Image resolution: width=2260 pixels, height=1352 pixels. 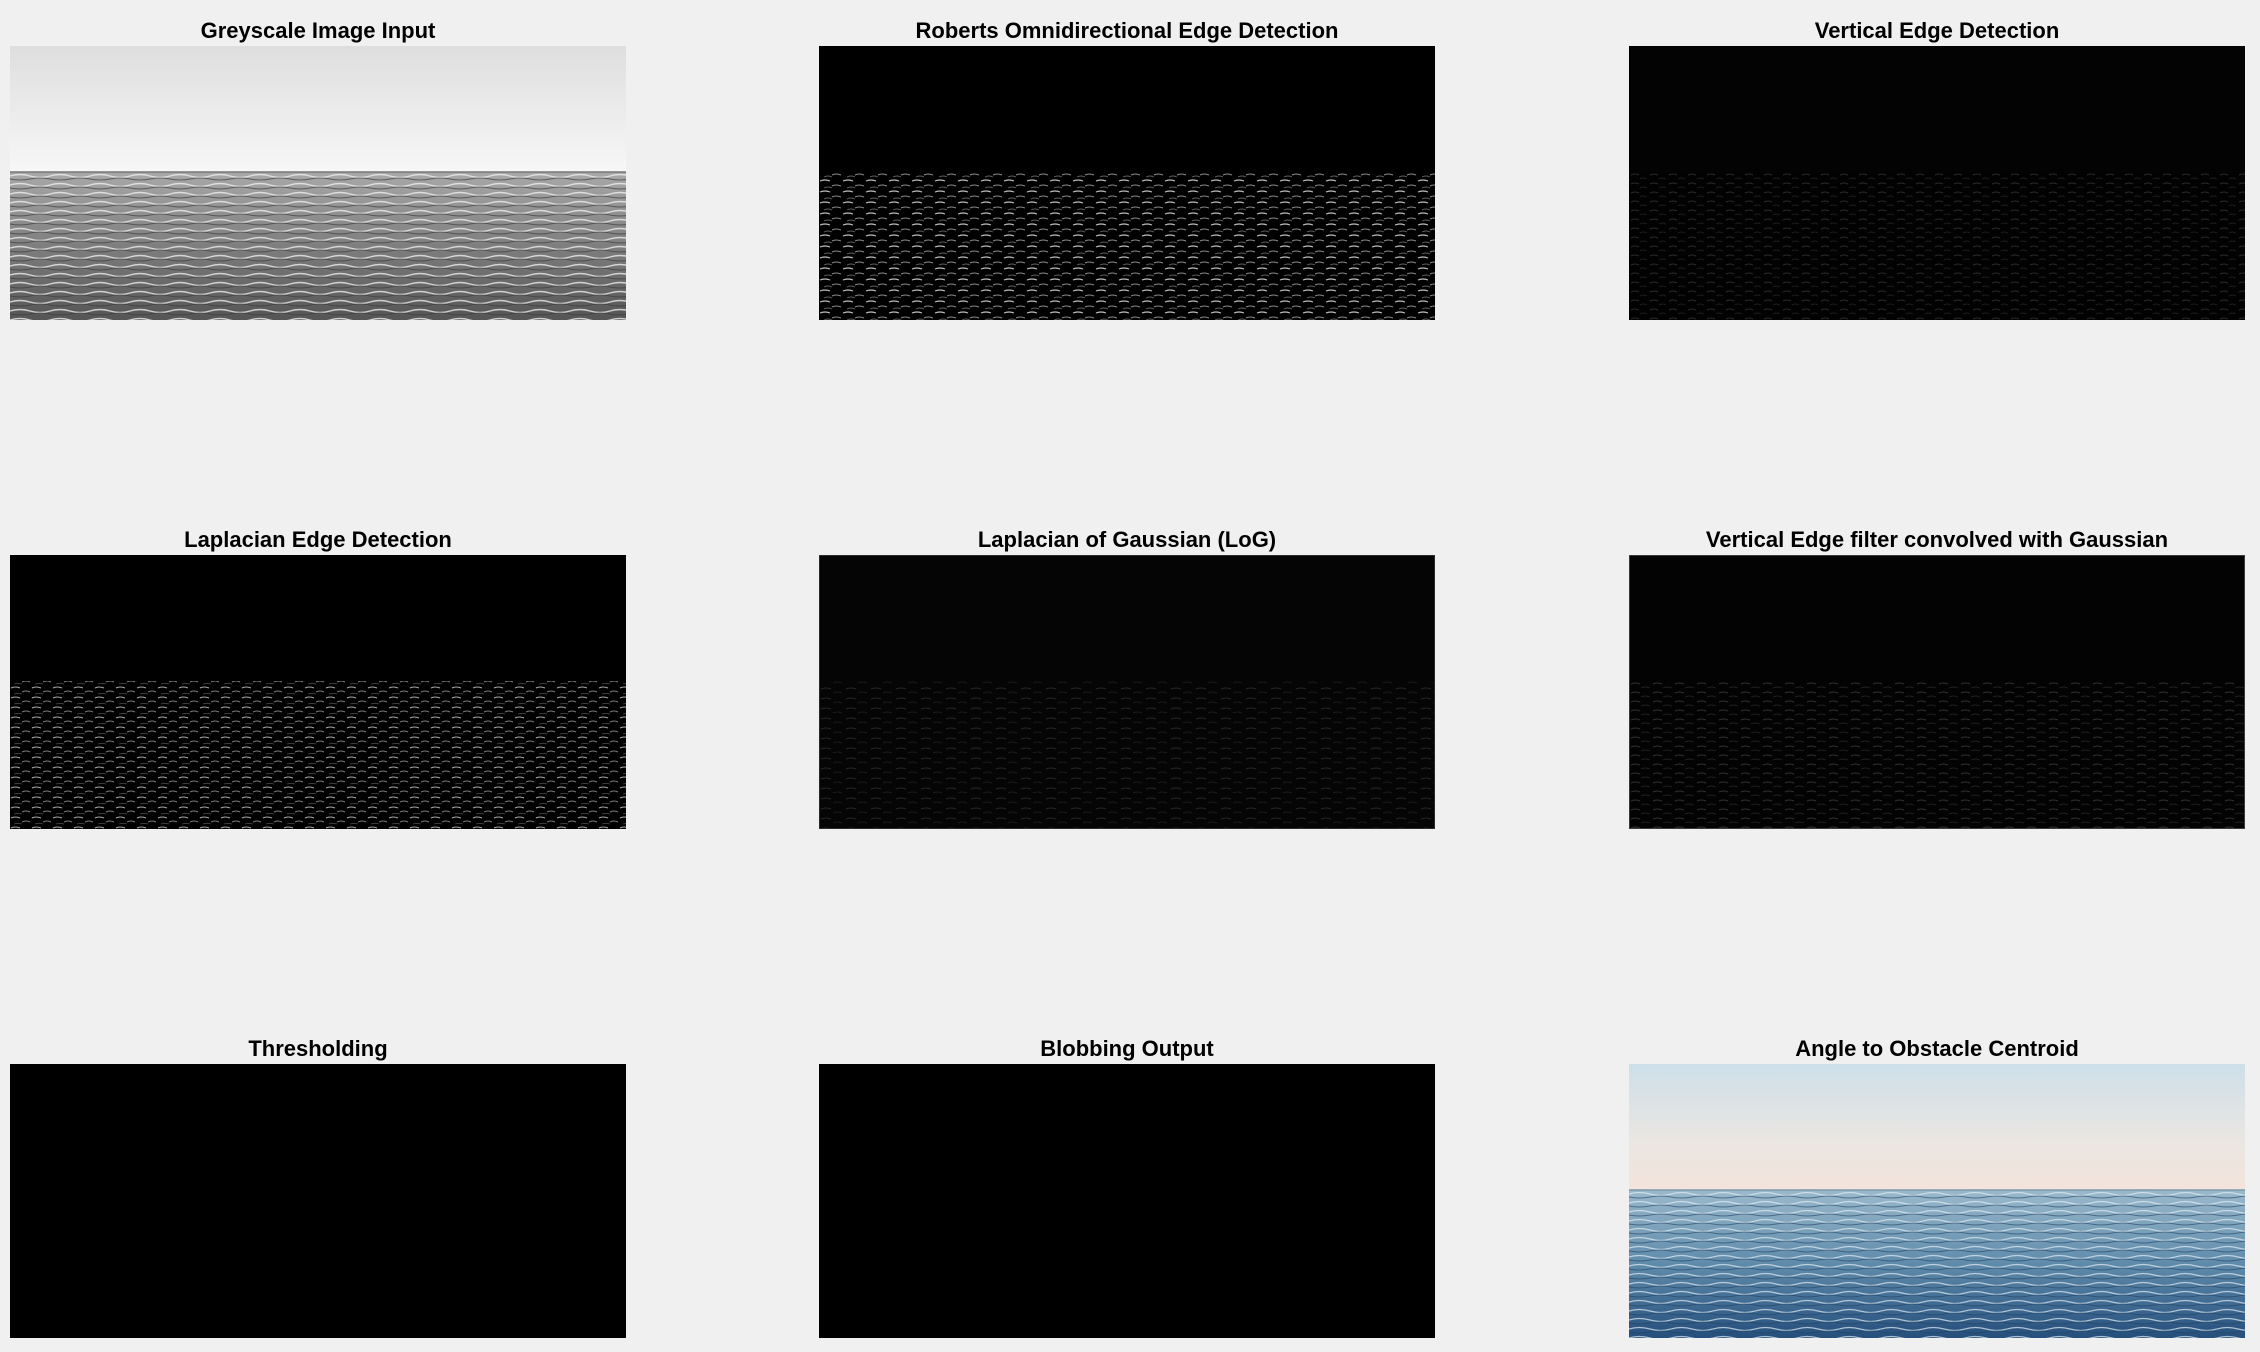 I want to click on panel-title: Greyscale Image Input, so click(x=318, y=30).